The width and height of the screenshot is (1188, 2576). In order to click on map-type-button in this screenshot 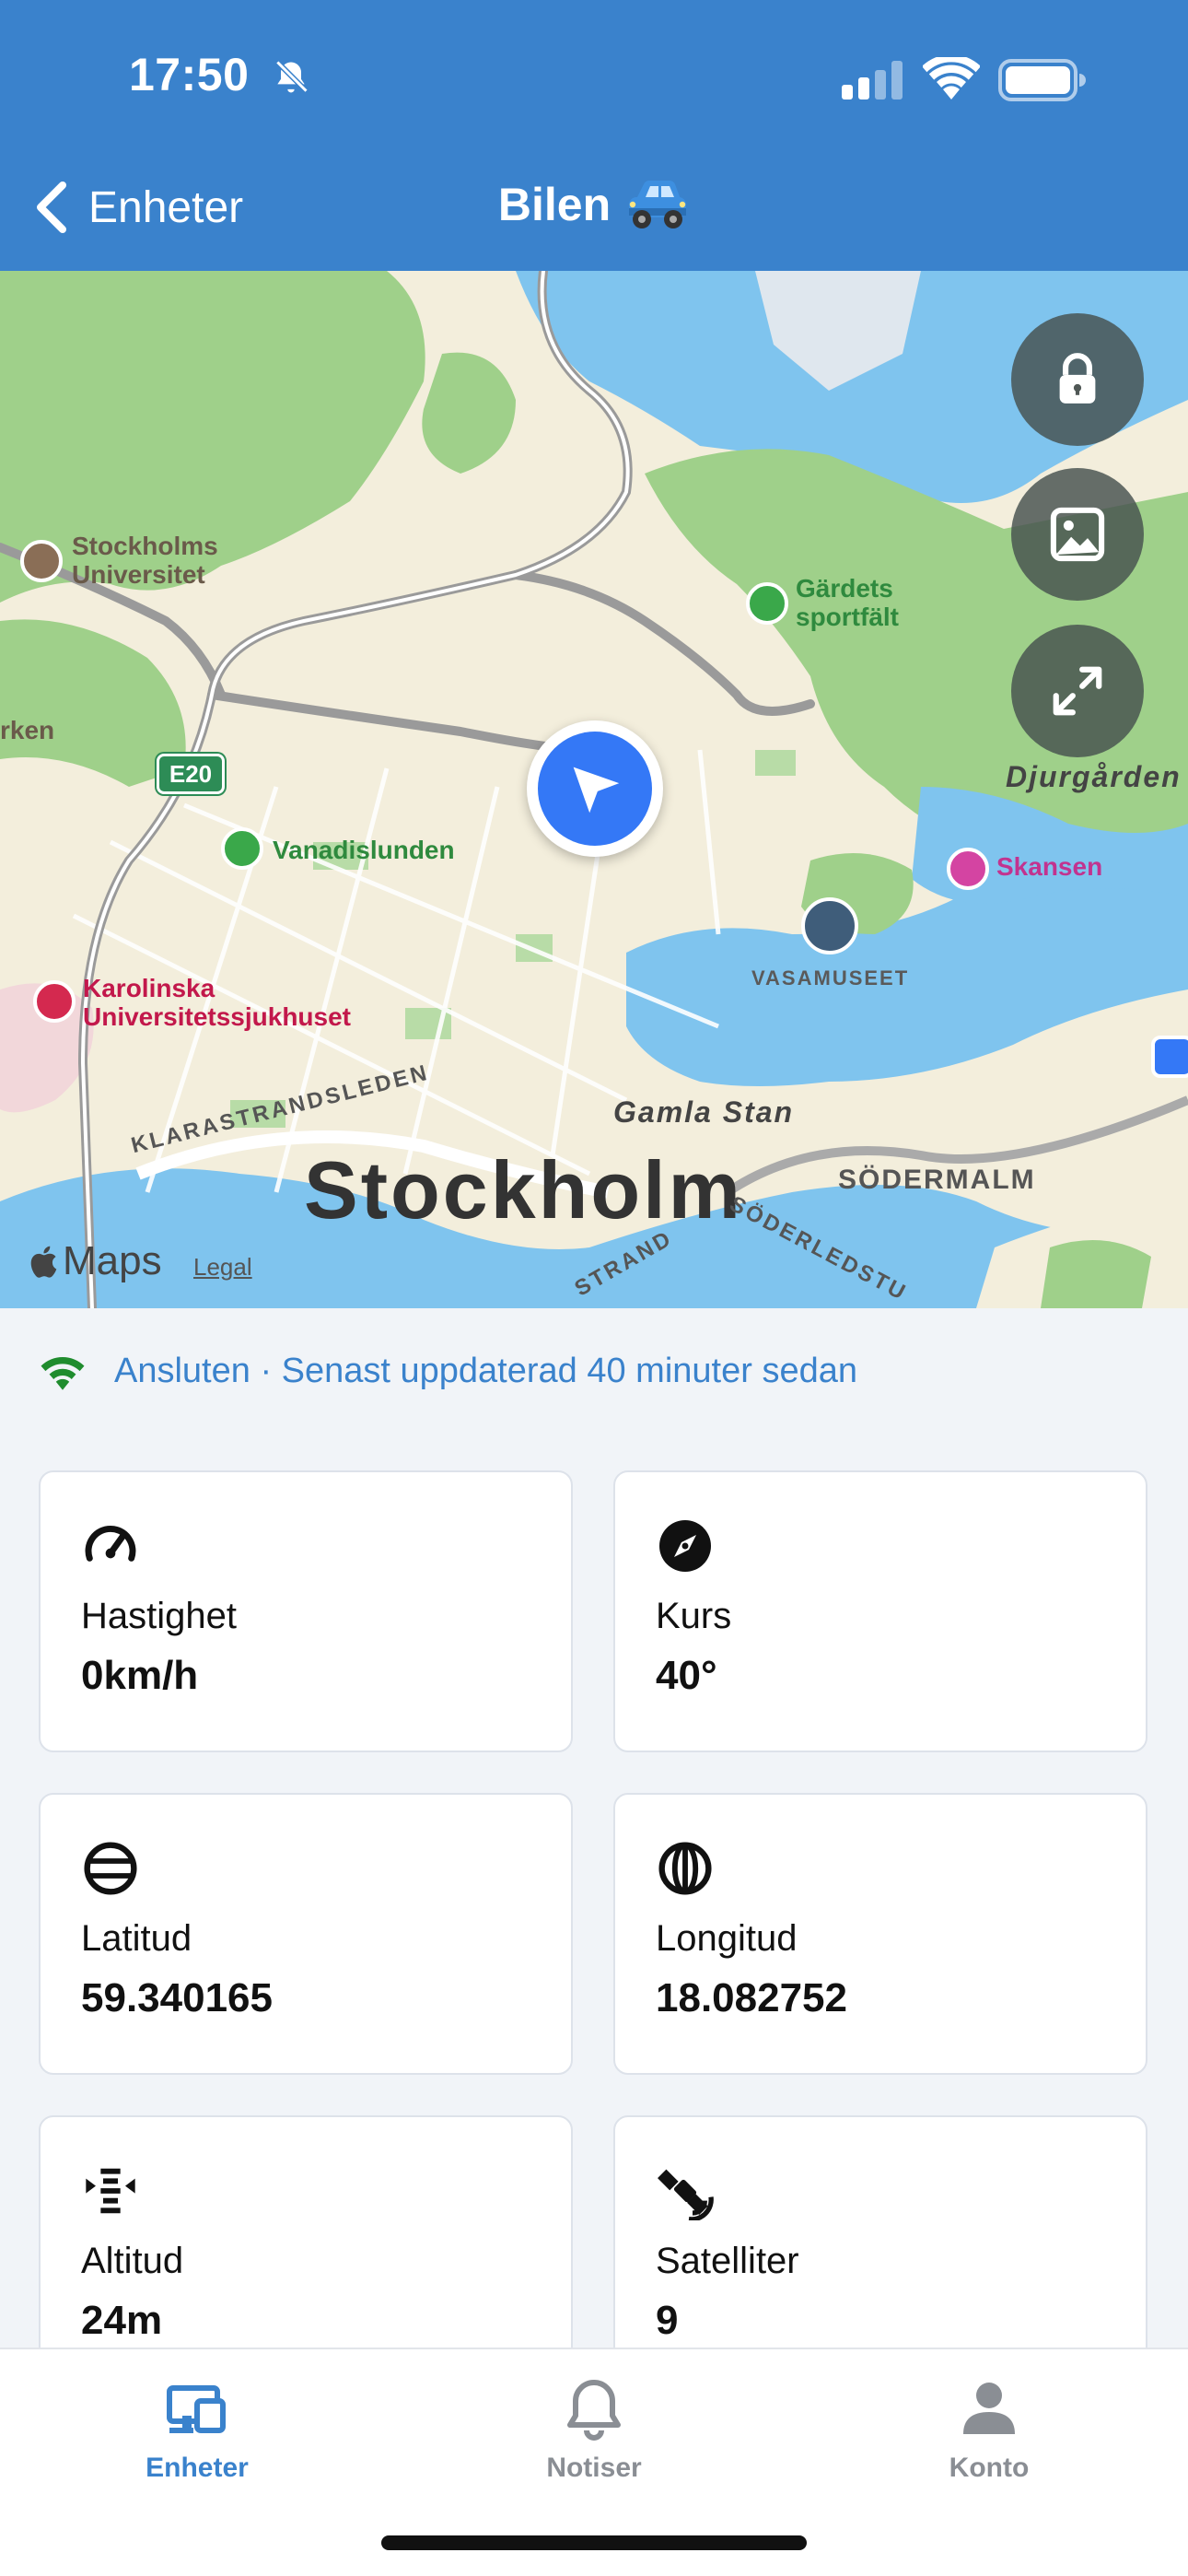, I will do `click(1077, 534)`.